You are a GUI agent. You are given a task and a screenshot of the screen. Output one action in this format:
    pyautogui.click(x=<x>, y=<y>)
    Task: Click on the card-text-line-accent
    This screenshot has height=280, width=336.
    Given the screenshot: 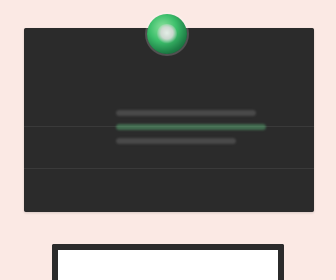 What is the action you would take?
    pyautogui.click(x=191, y=127)
    